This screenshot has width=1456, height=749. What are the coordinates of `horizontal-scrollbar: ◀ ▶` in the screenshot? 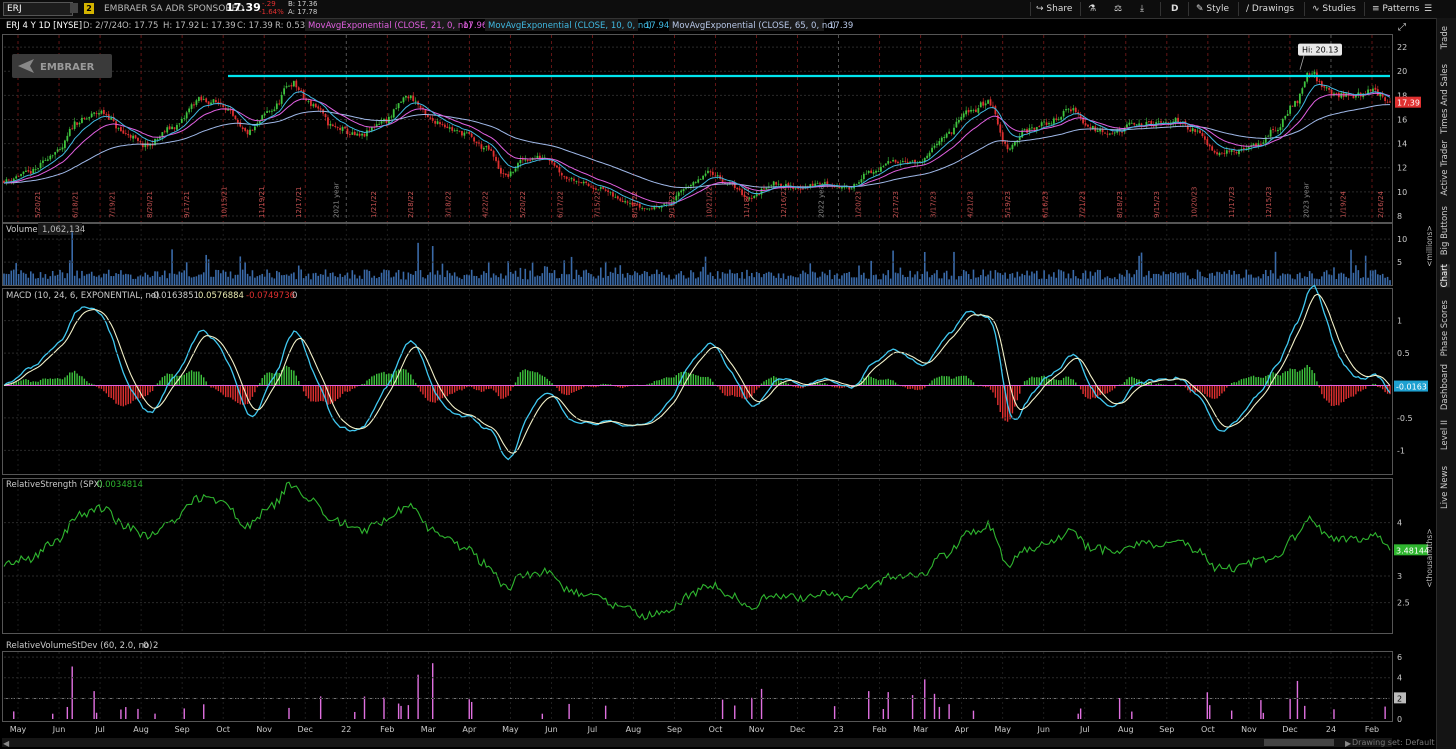 It's located at (697, 743).